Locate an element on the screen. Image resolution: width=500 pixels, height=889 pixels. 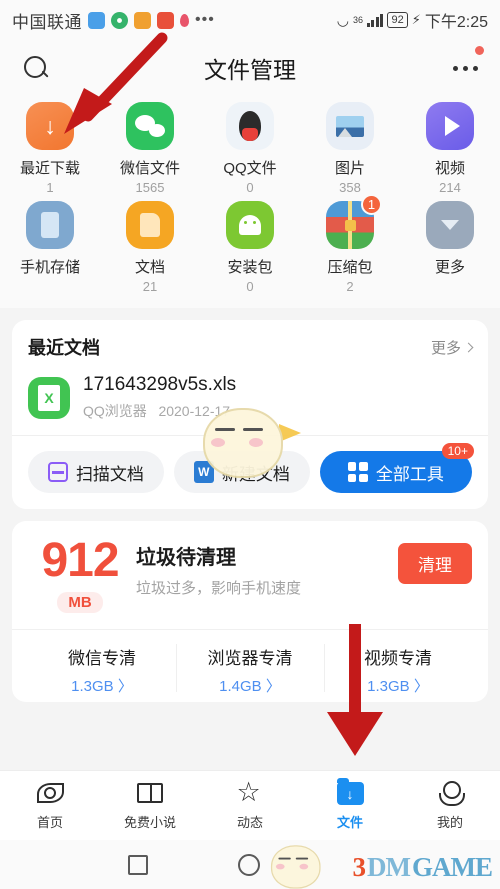
cleanup-category-value: 1.3GB 〉 is located at coordinates (398, 686).